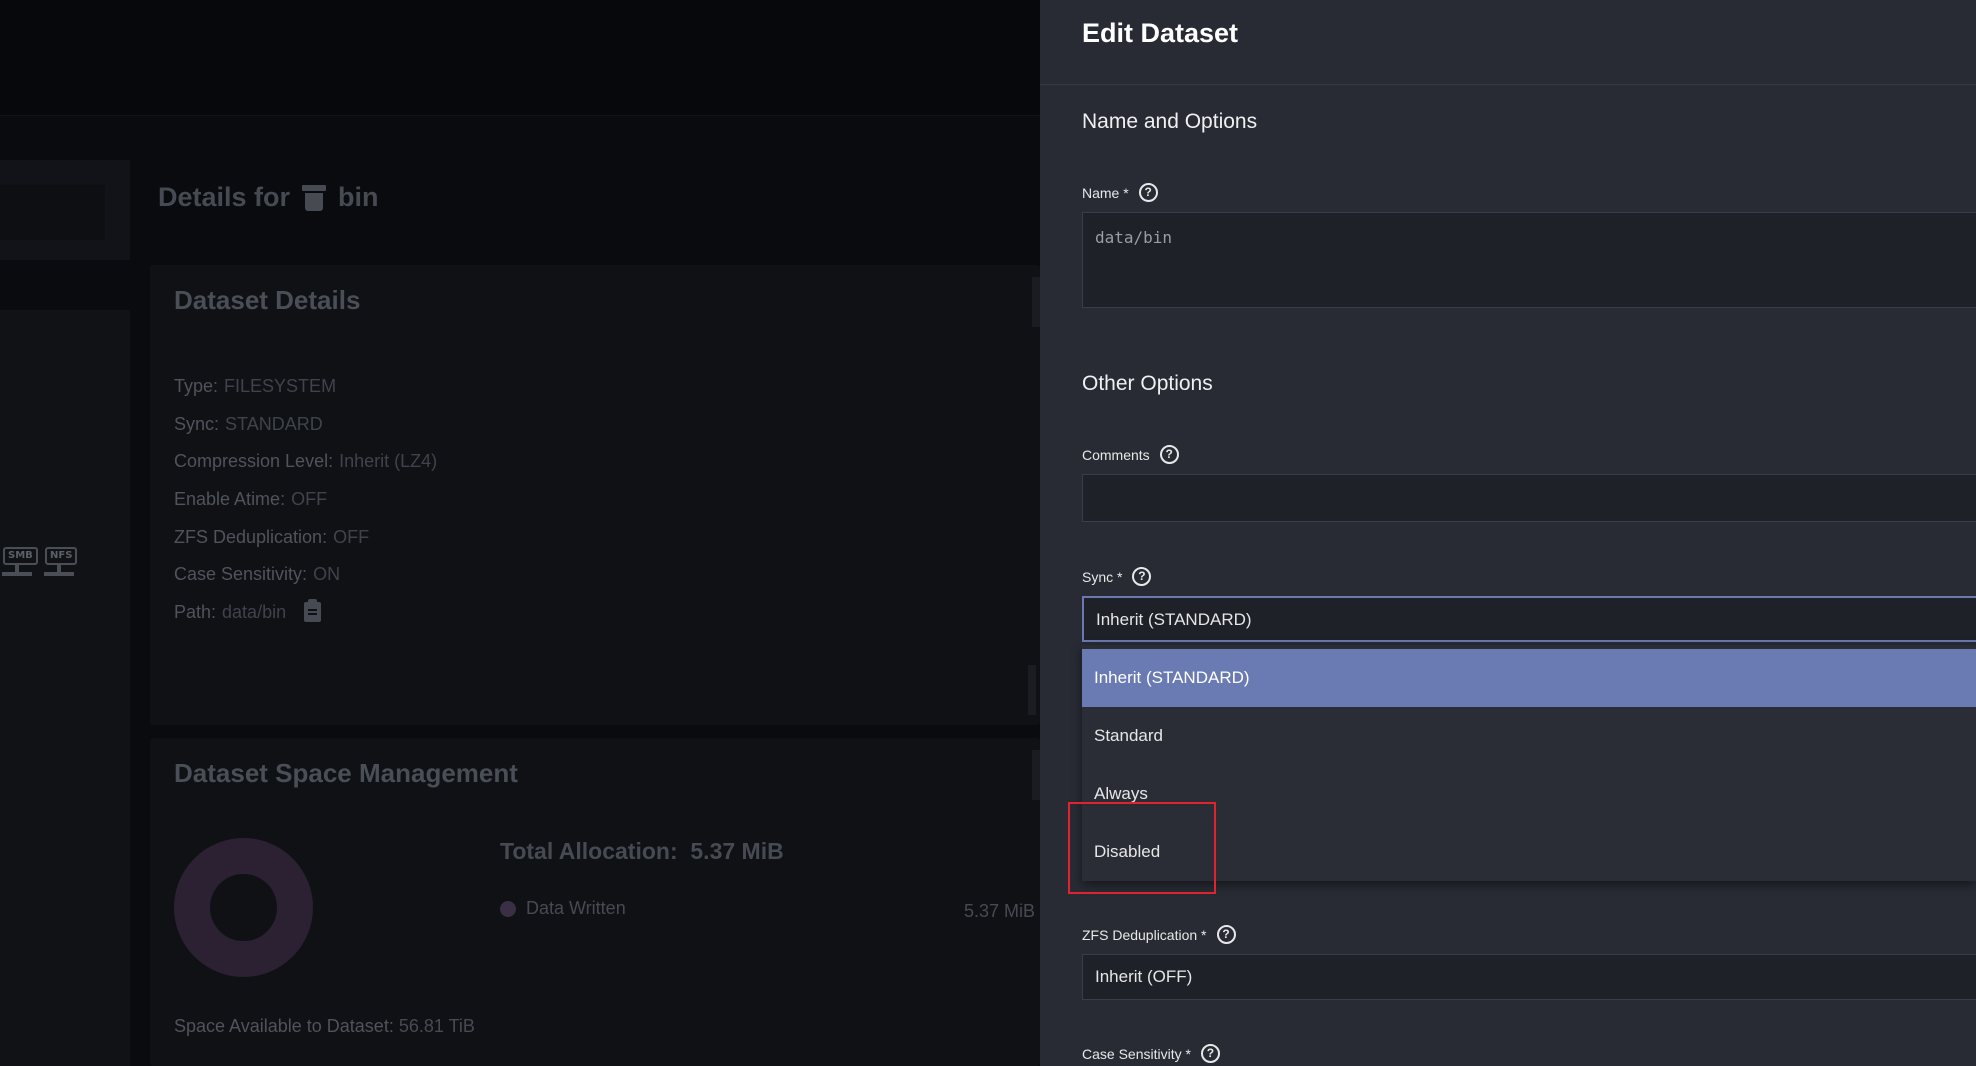 The height and width of the screenshot is (1066, 1976). I want to click on dedup-label: ZFS Deduplication * ?, so click(1159, 934).